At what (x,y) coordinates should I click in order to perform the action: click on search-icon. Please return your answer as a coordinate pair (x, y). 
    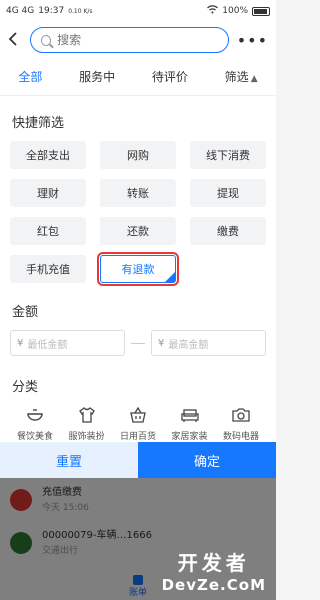
    Looking at the image, I should click on (46, 40).